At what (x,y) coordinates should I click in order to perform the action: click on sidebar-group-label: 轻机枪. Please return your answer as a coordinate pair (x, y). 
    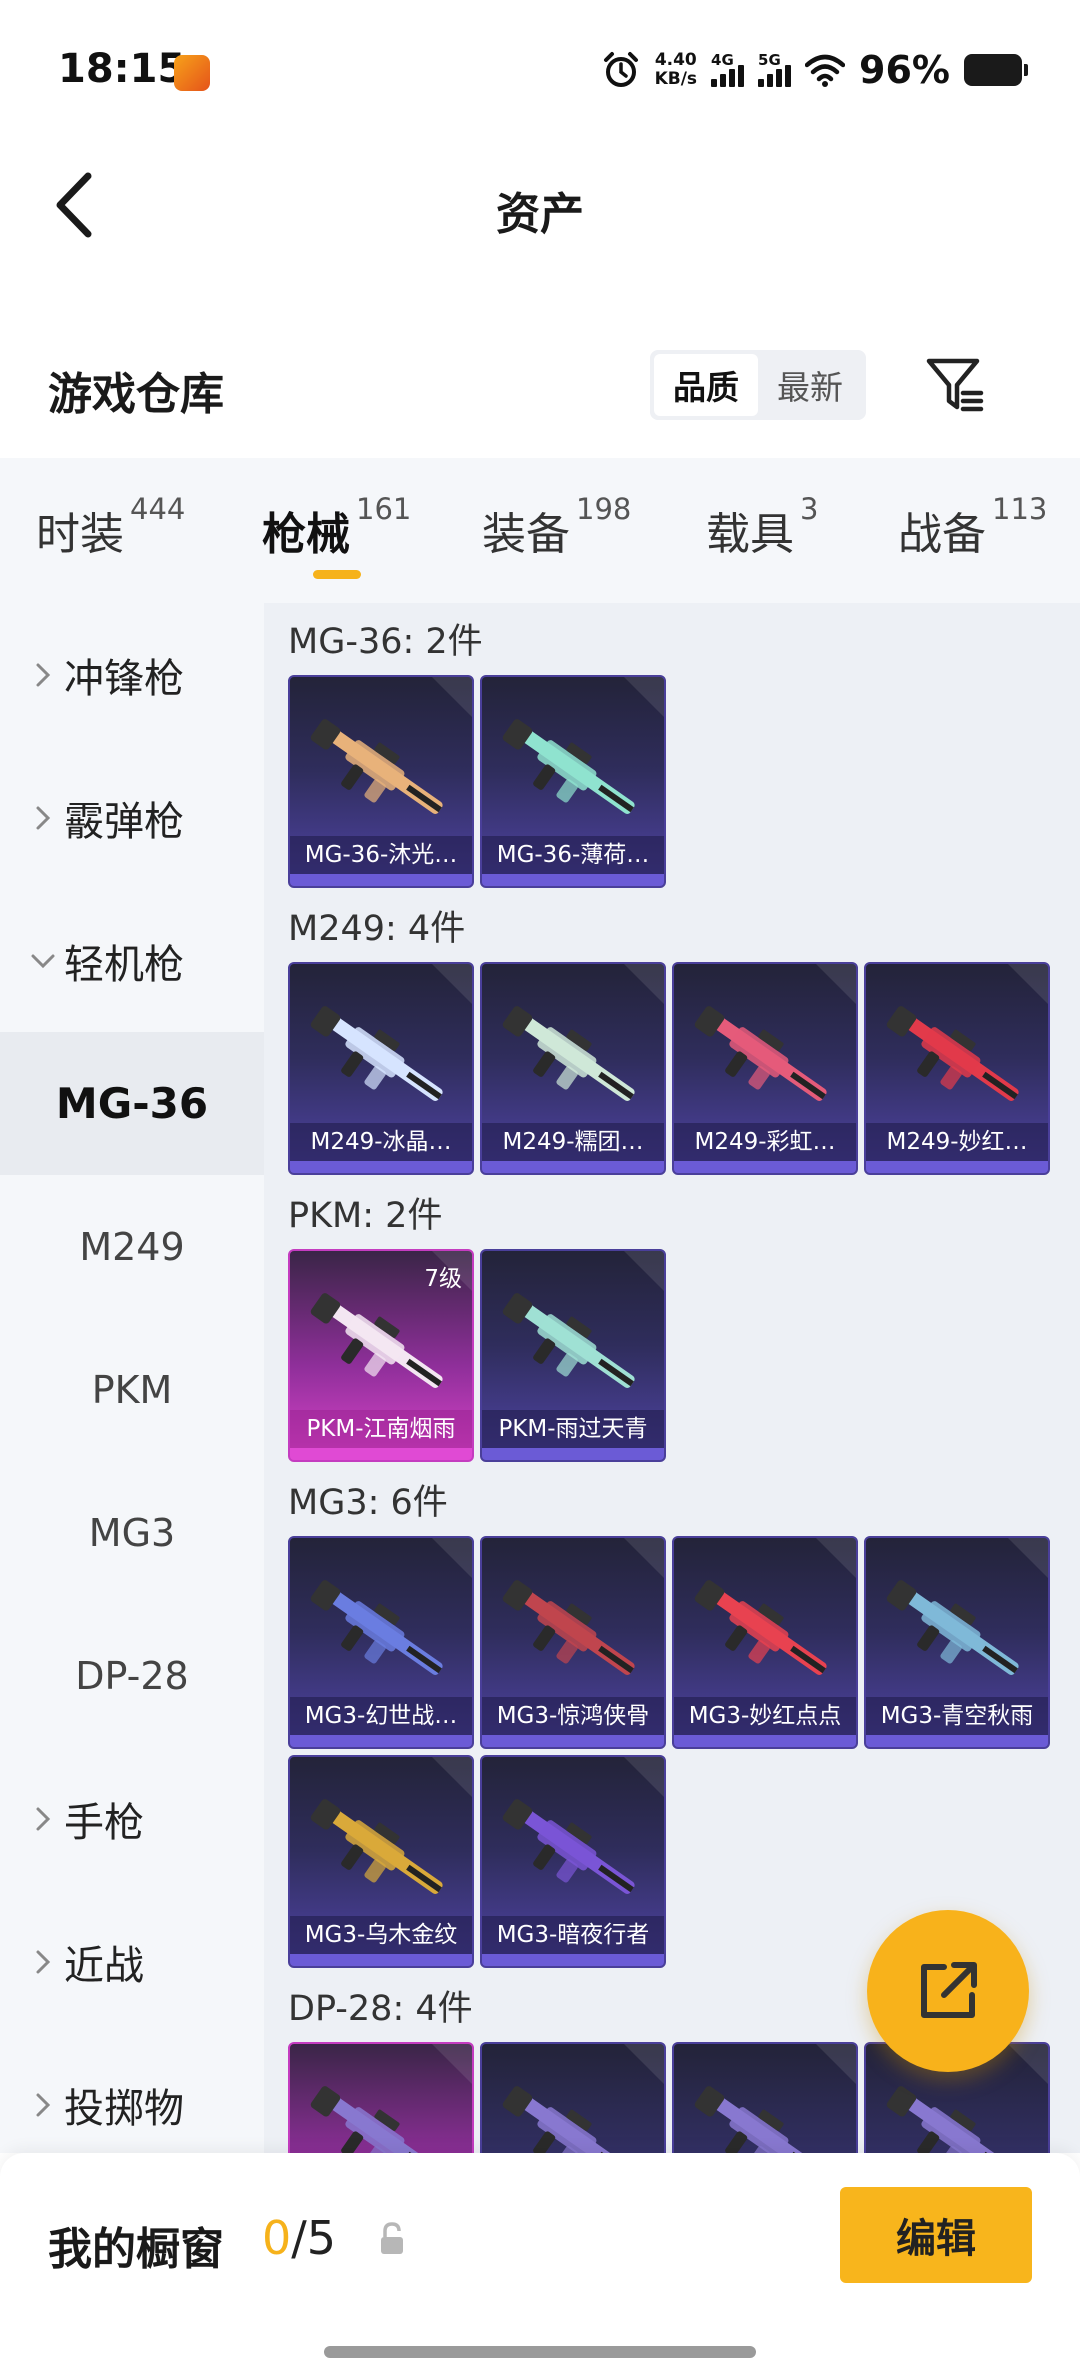
    Looking at the image, I should click on (124, 964).